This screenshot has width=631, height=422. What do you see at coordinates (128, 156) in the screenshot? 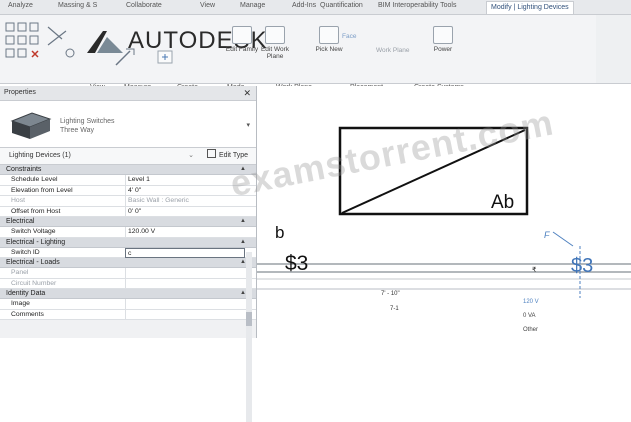
I see `instance-filter-row: Lighting Devices (1) ⌄ Edit Type` at bounding box center [128, 156].